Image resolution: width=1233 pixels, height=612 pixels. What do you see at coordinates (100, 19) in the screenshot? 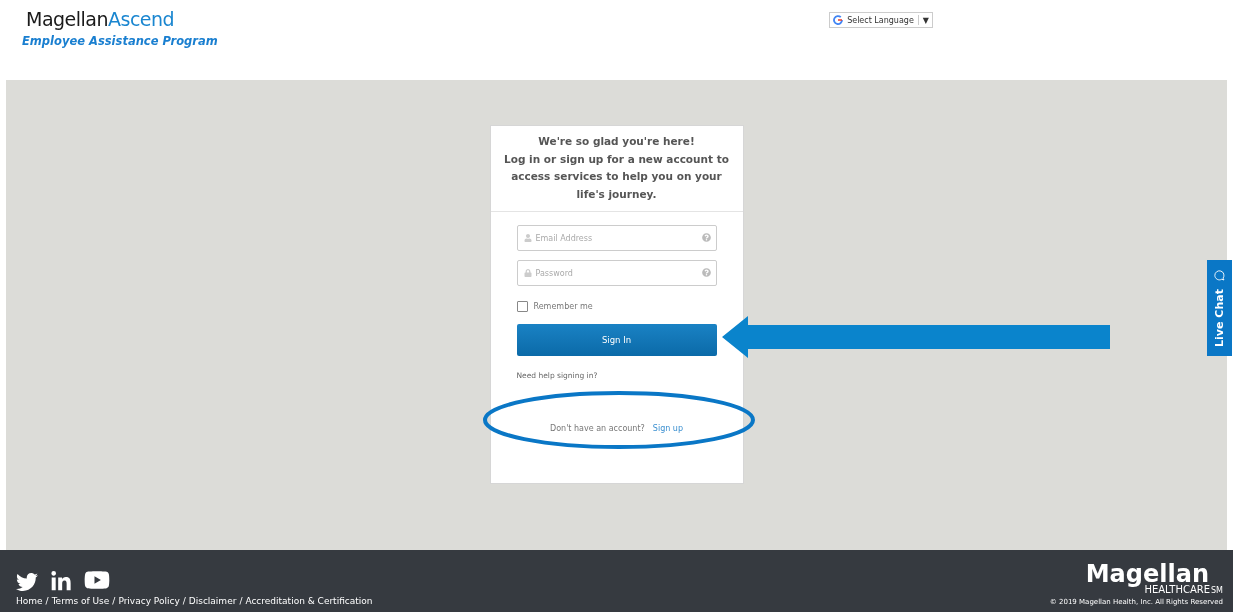
I see `brand-logo: MagellanAscend` at bounding box center [100, 19].